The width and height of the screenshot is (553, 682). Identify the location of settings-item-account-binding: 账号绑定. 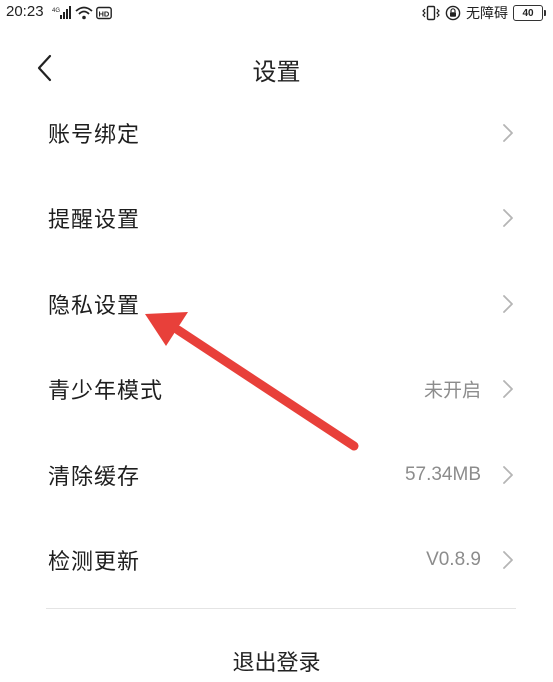
(276, 133).